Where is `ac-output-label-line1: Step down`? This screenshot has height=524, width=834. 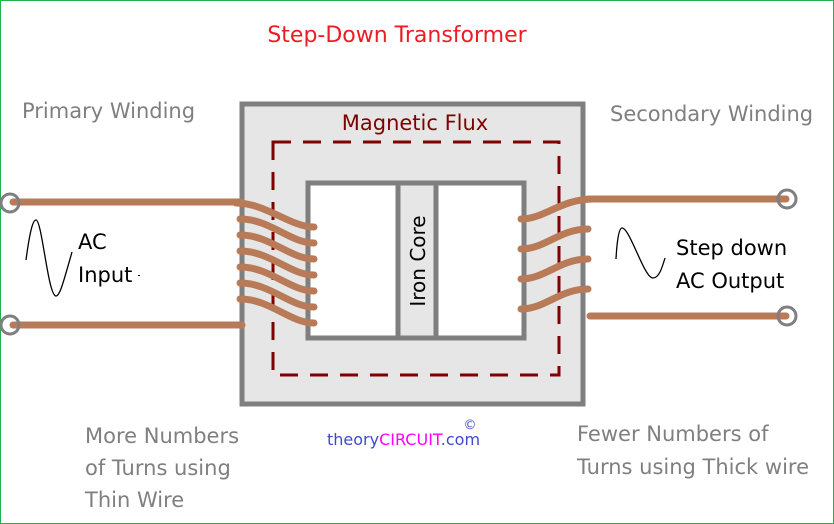 ac-output-label-line1: Step down is located at coordinates (731, 248).